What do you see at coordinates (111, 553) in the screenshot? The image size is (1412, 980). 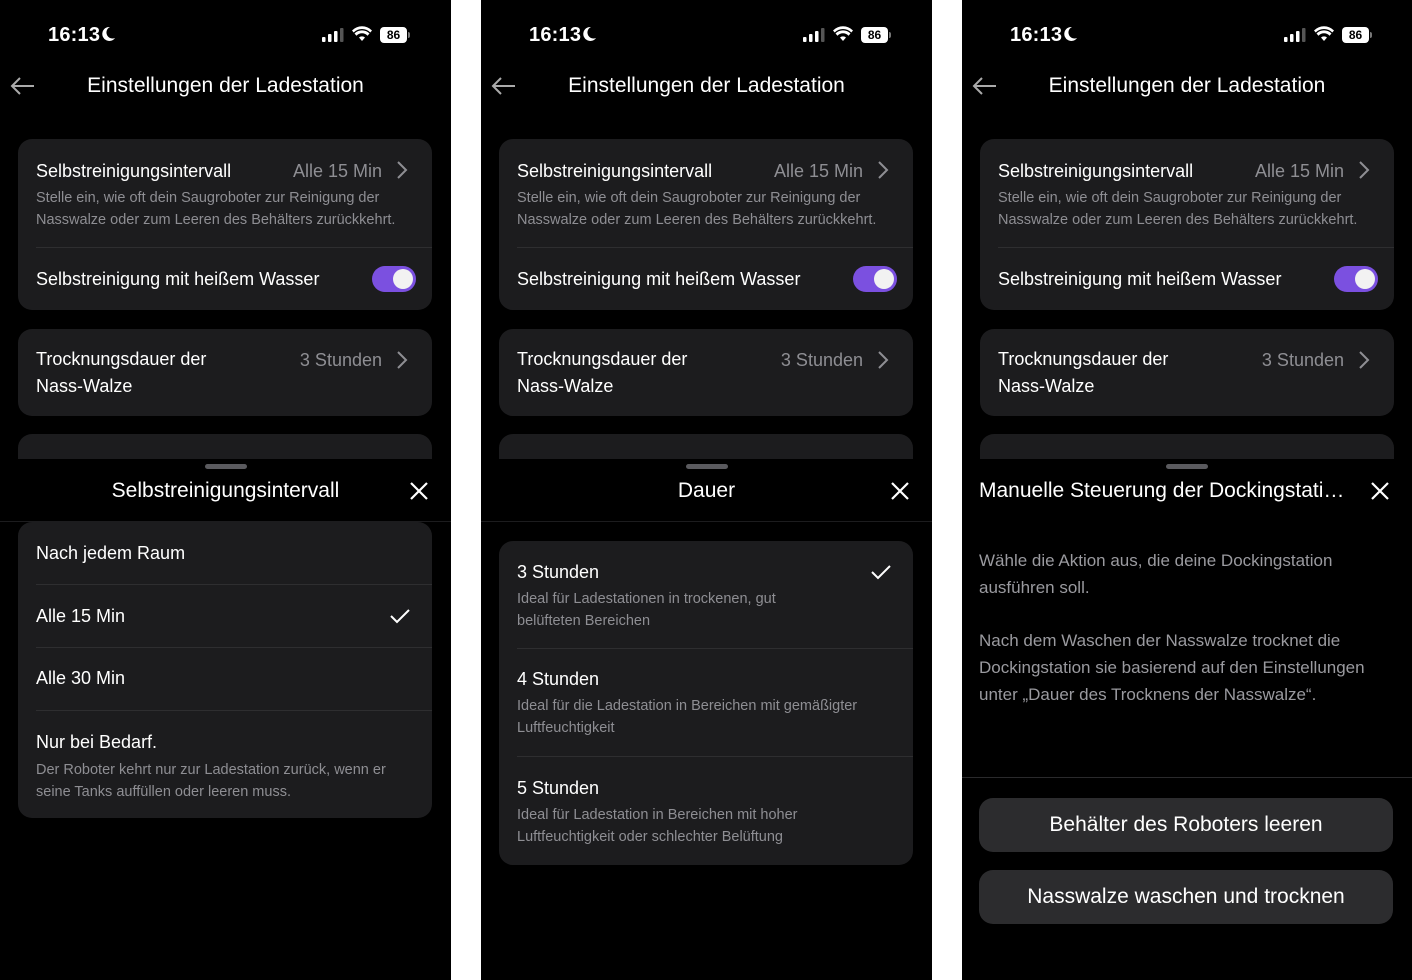 I see `option-label: Nach jedem Raum` at bounding box center [111, 553].